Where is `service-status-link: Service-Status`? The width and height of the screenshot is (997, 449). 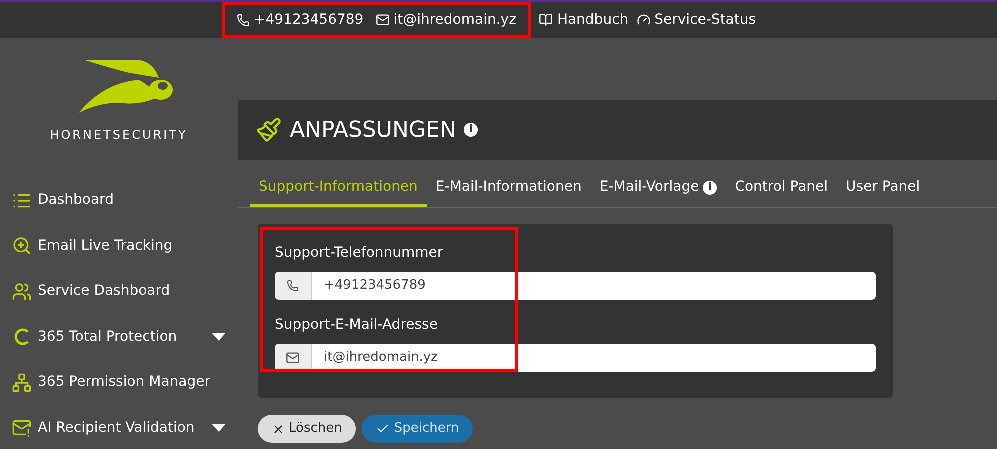 service-status-link: Service-Status is located at coordinates (696, 20).